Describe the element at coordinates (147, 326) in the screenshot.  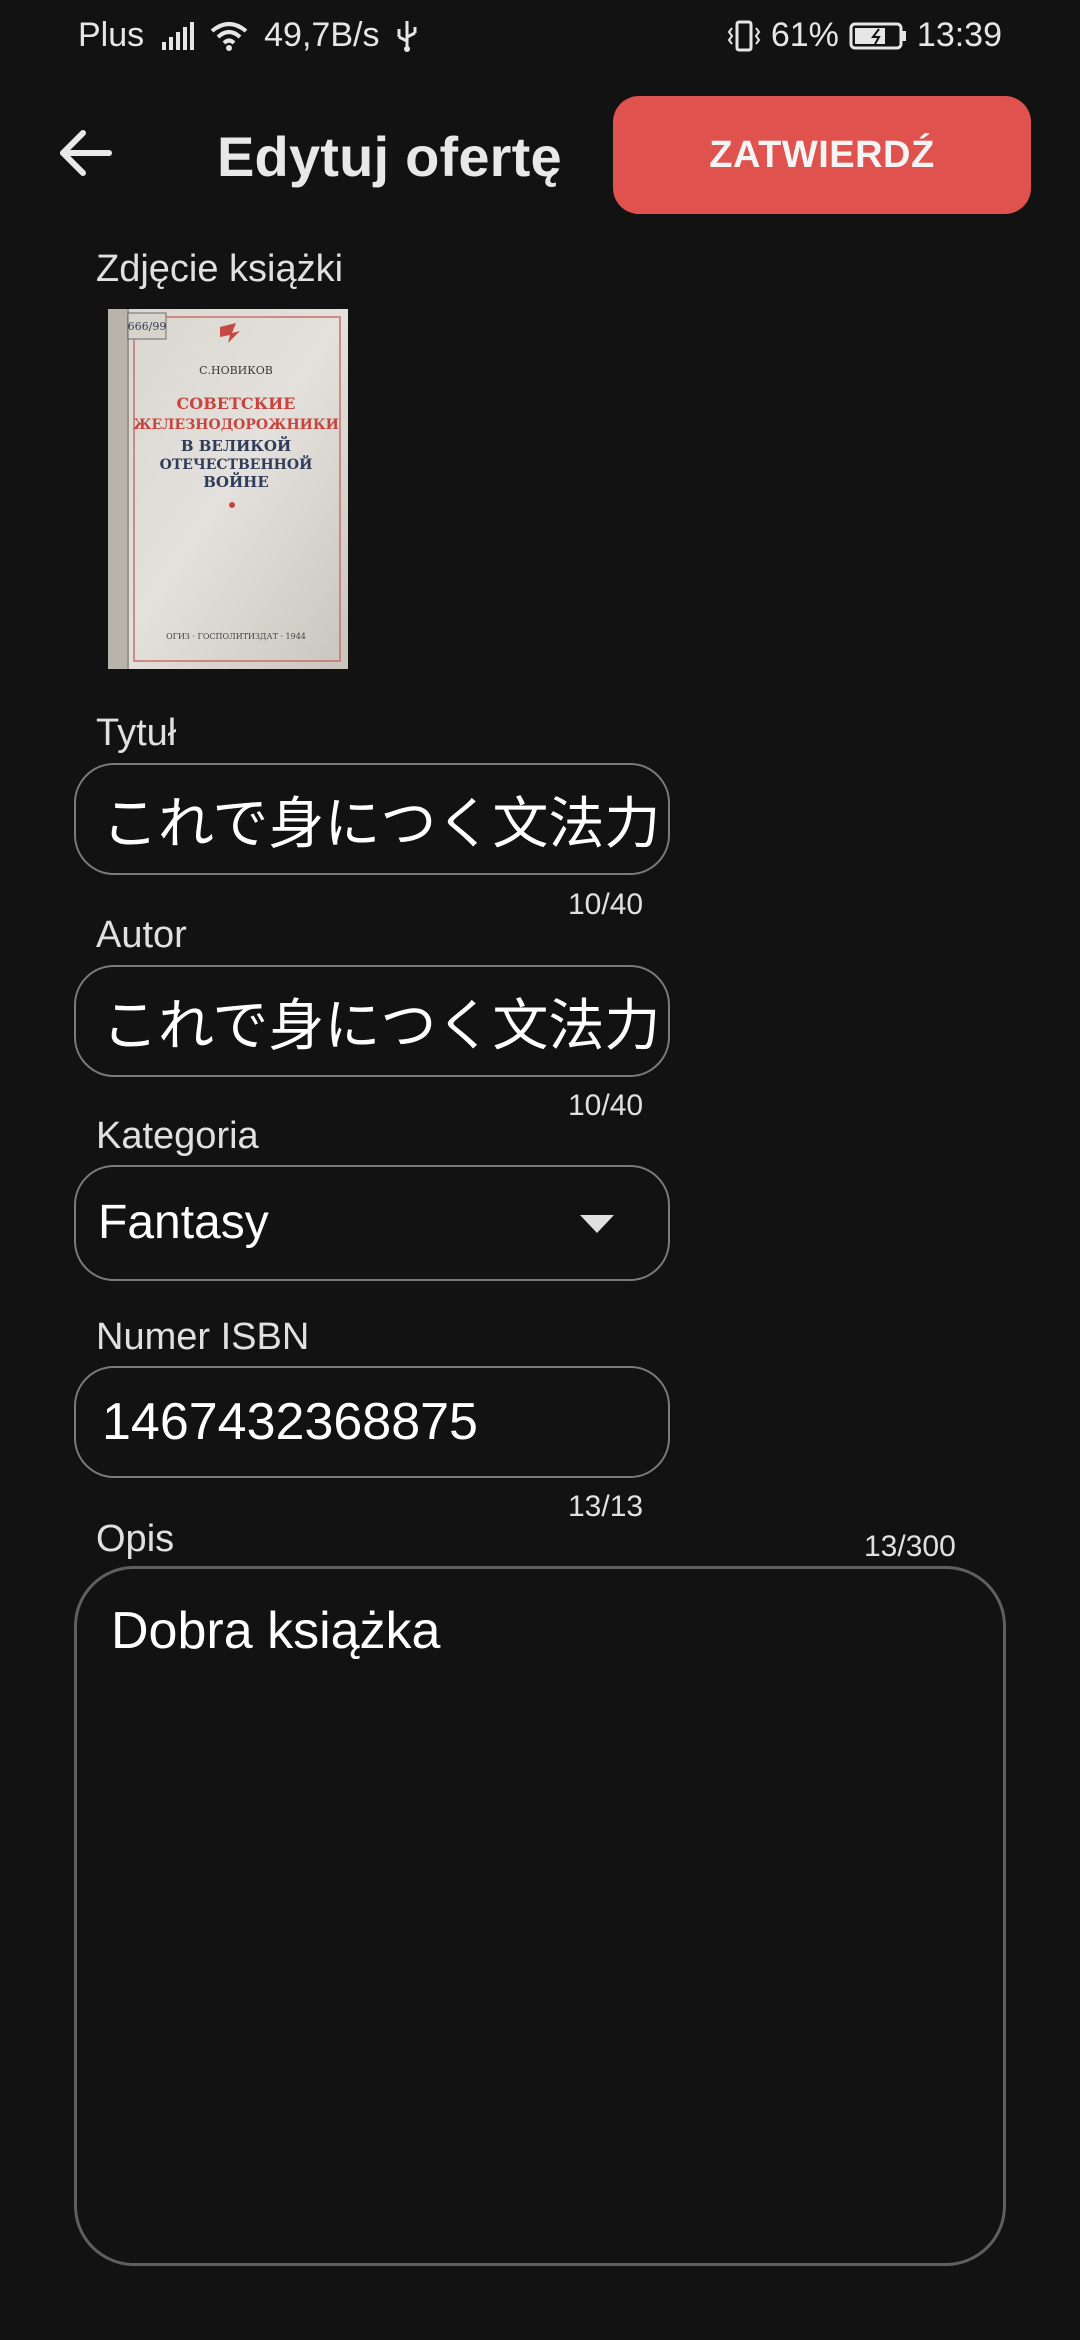
I see `cover-stamp: 666/99` at that location.